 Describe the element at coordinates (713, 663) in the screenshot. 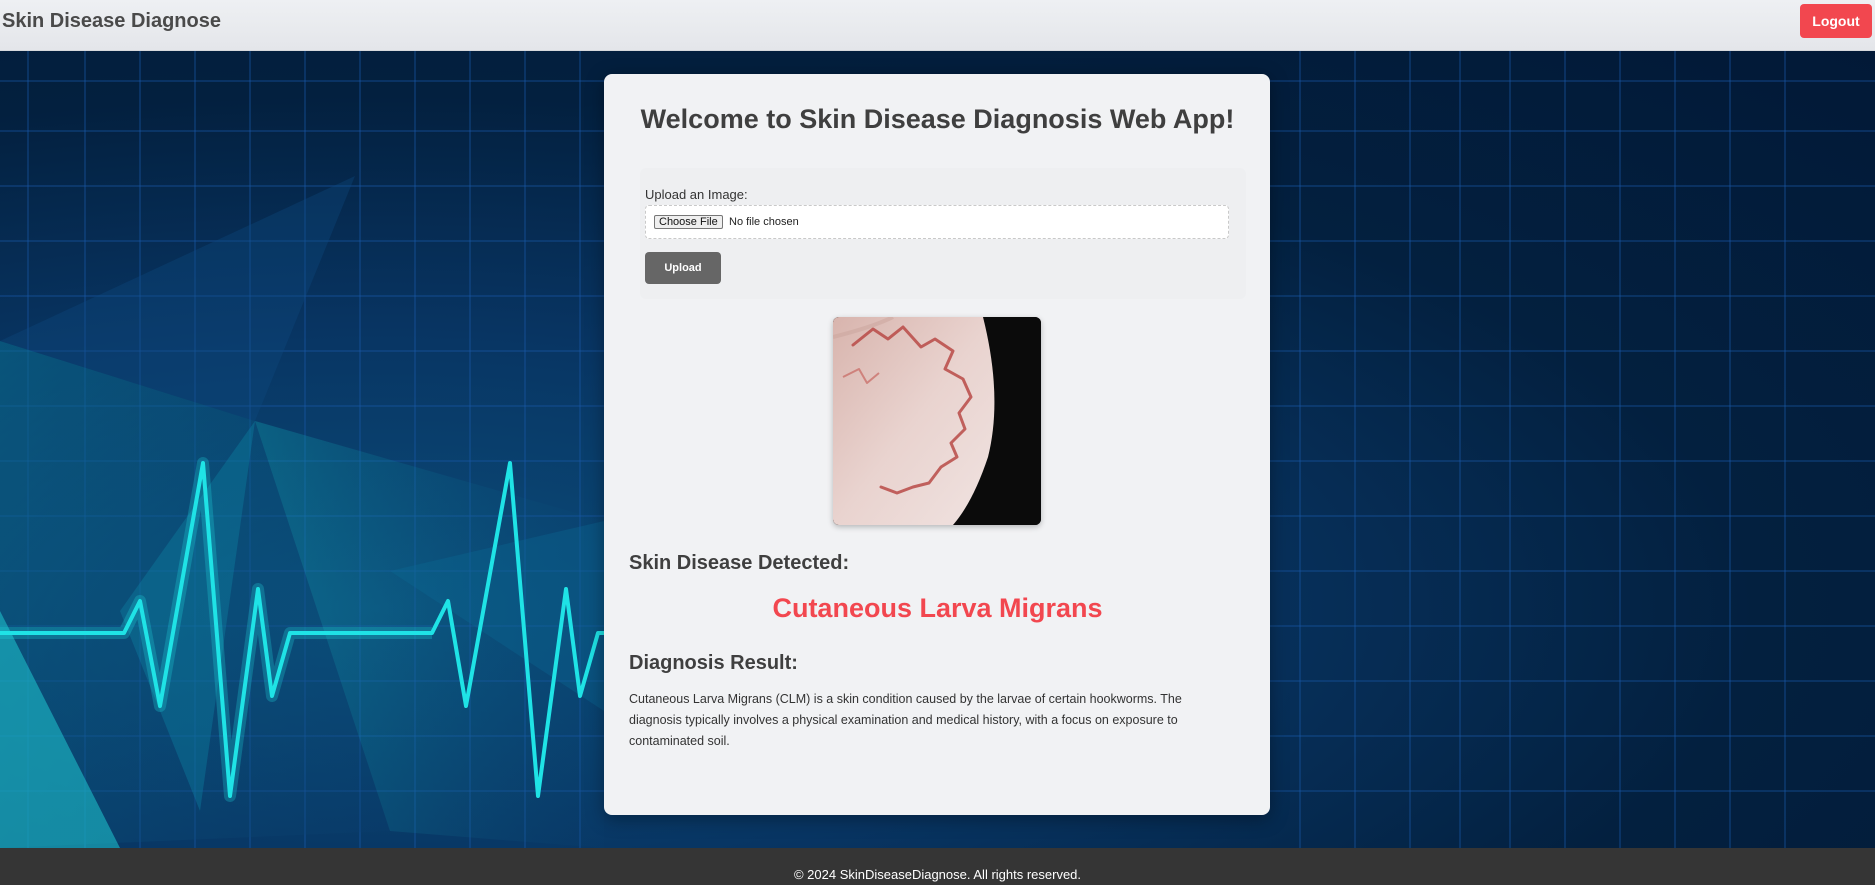

I see `diagnosis-heading: Diagnosis Result:` at that location.